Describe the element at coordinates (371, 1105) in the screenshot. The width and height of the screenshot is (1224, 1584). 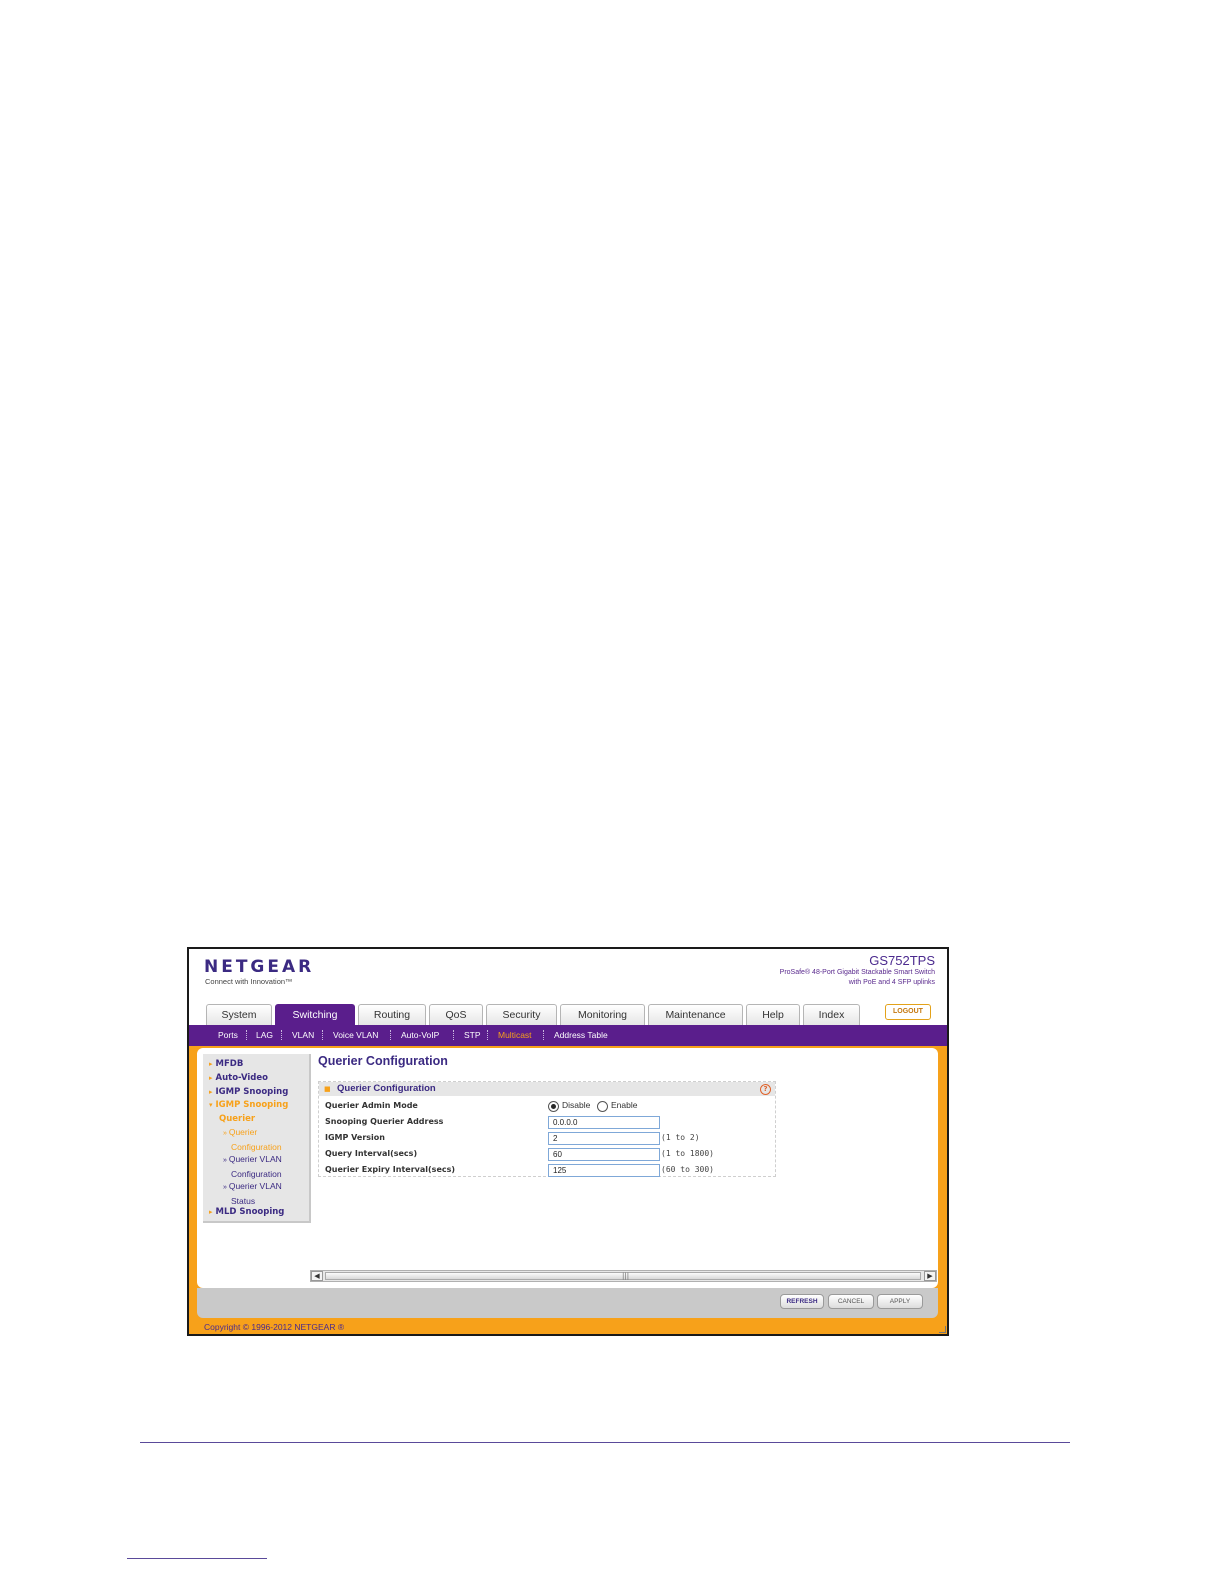
I see `admin-mode-label: Querier Admin Mode` at that location.